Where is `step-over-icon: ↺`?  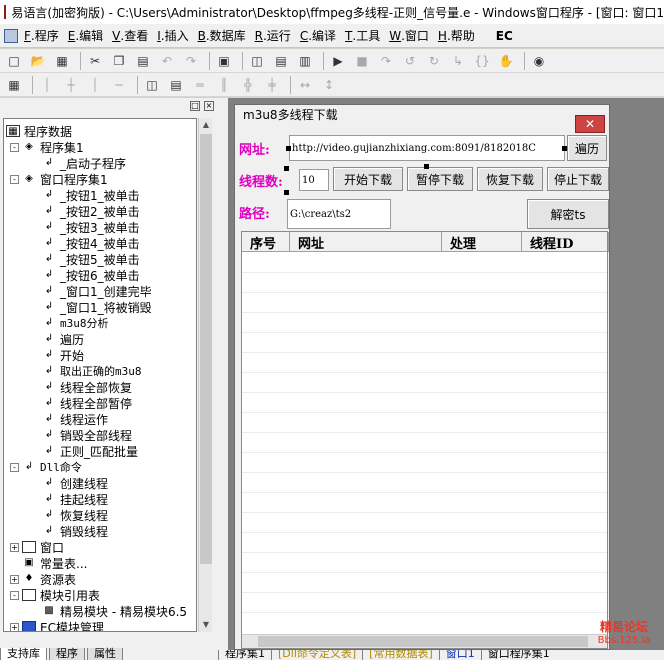 step-over-icon: ↺ is located at coordinates (410, 61).